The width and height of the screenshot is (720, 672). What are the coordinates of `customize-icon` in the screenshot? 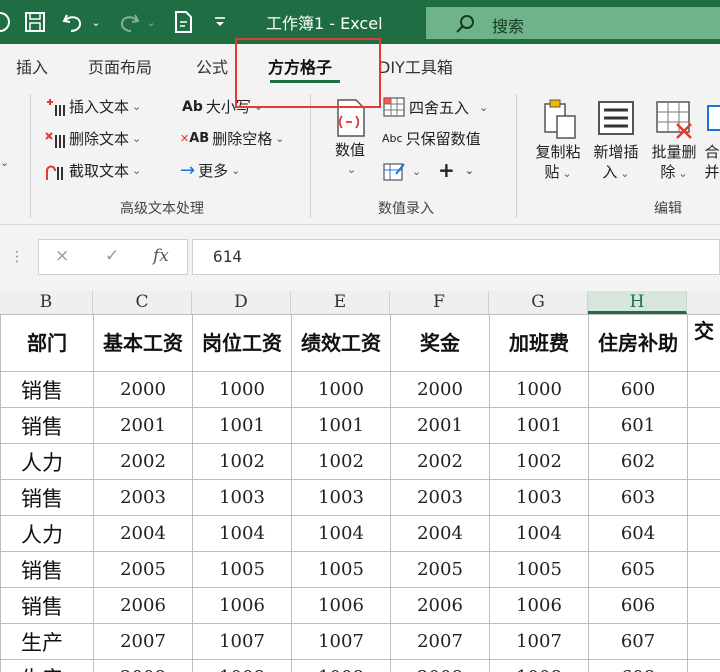 It's located at (220, 22).